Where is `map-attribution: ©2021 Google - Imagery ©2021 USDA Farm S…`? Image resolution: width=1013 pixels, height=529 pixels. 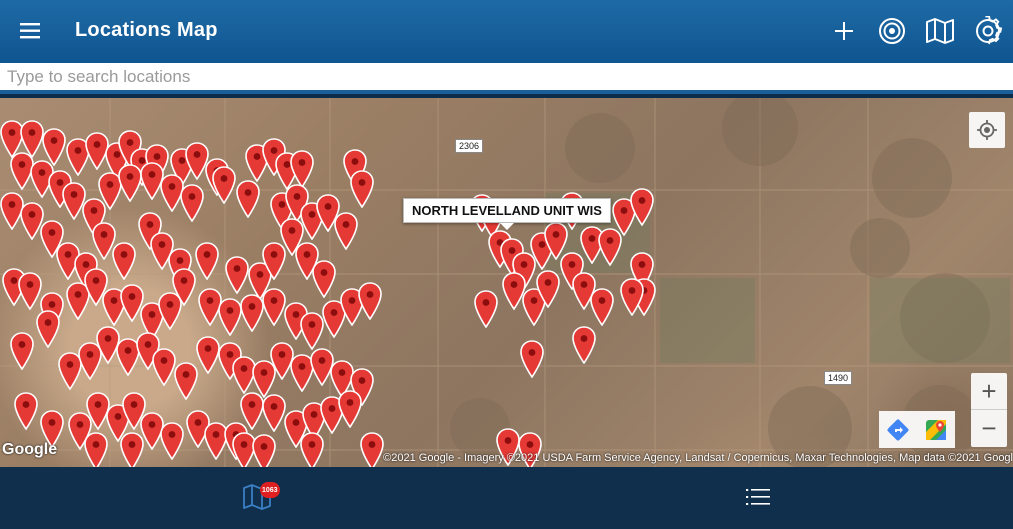
map-attribution: ©2021 Google - Imagery ©2021 USDA Farm S… is located at coordinates (698, 458).